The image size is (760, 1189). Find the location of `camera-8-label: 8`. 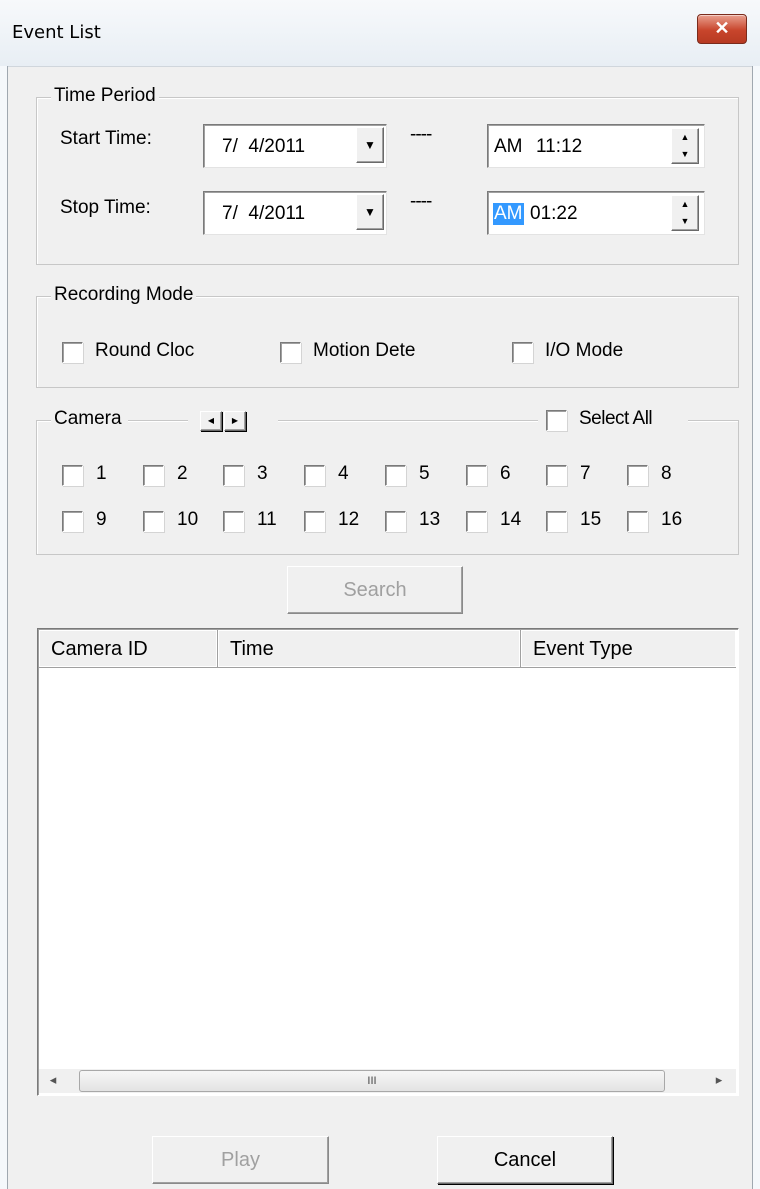

camera-8-label: 8 is located at coordinates (666, 474).